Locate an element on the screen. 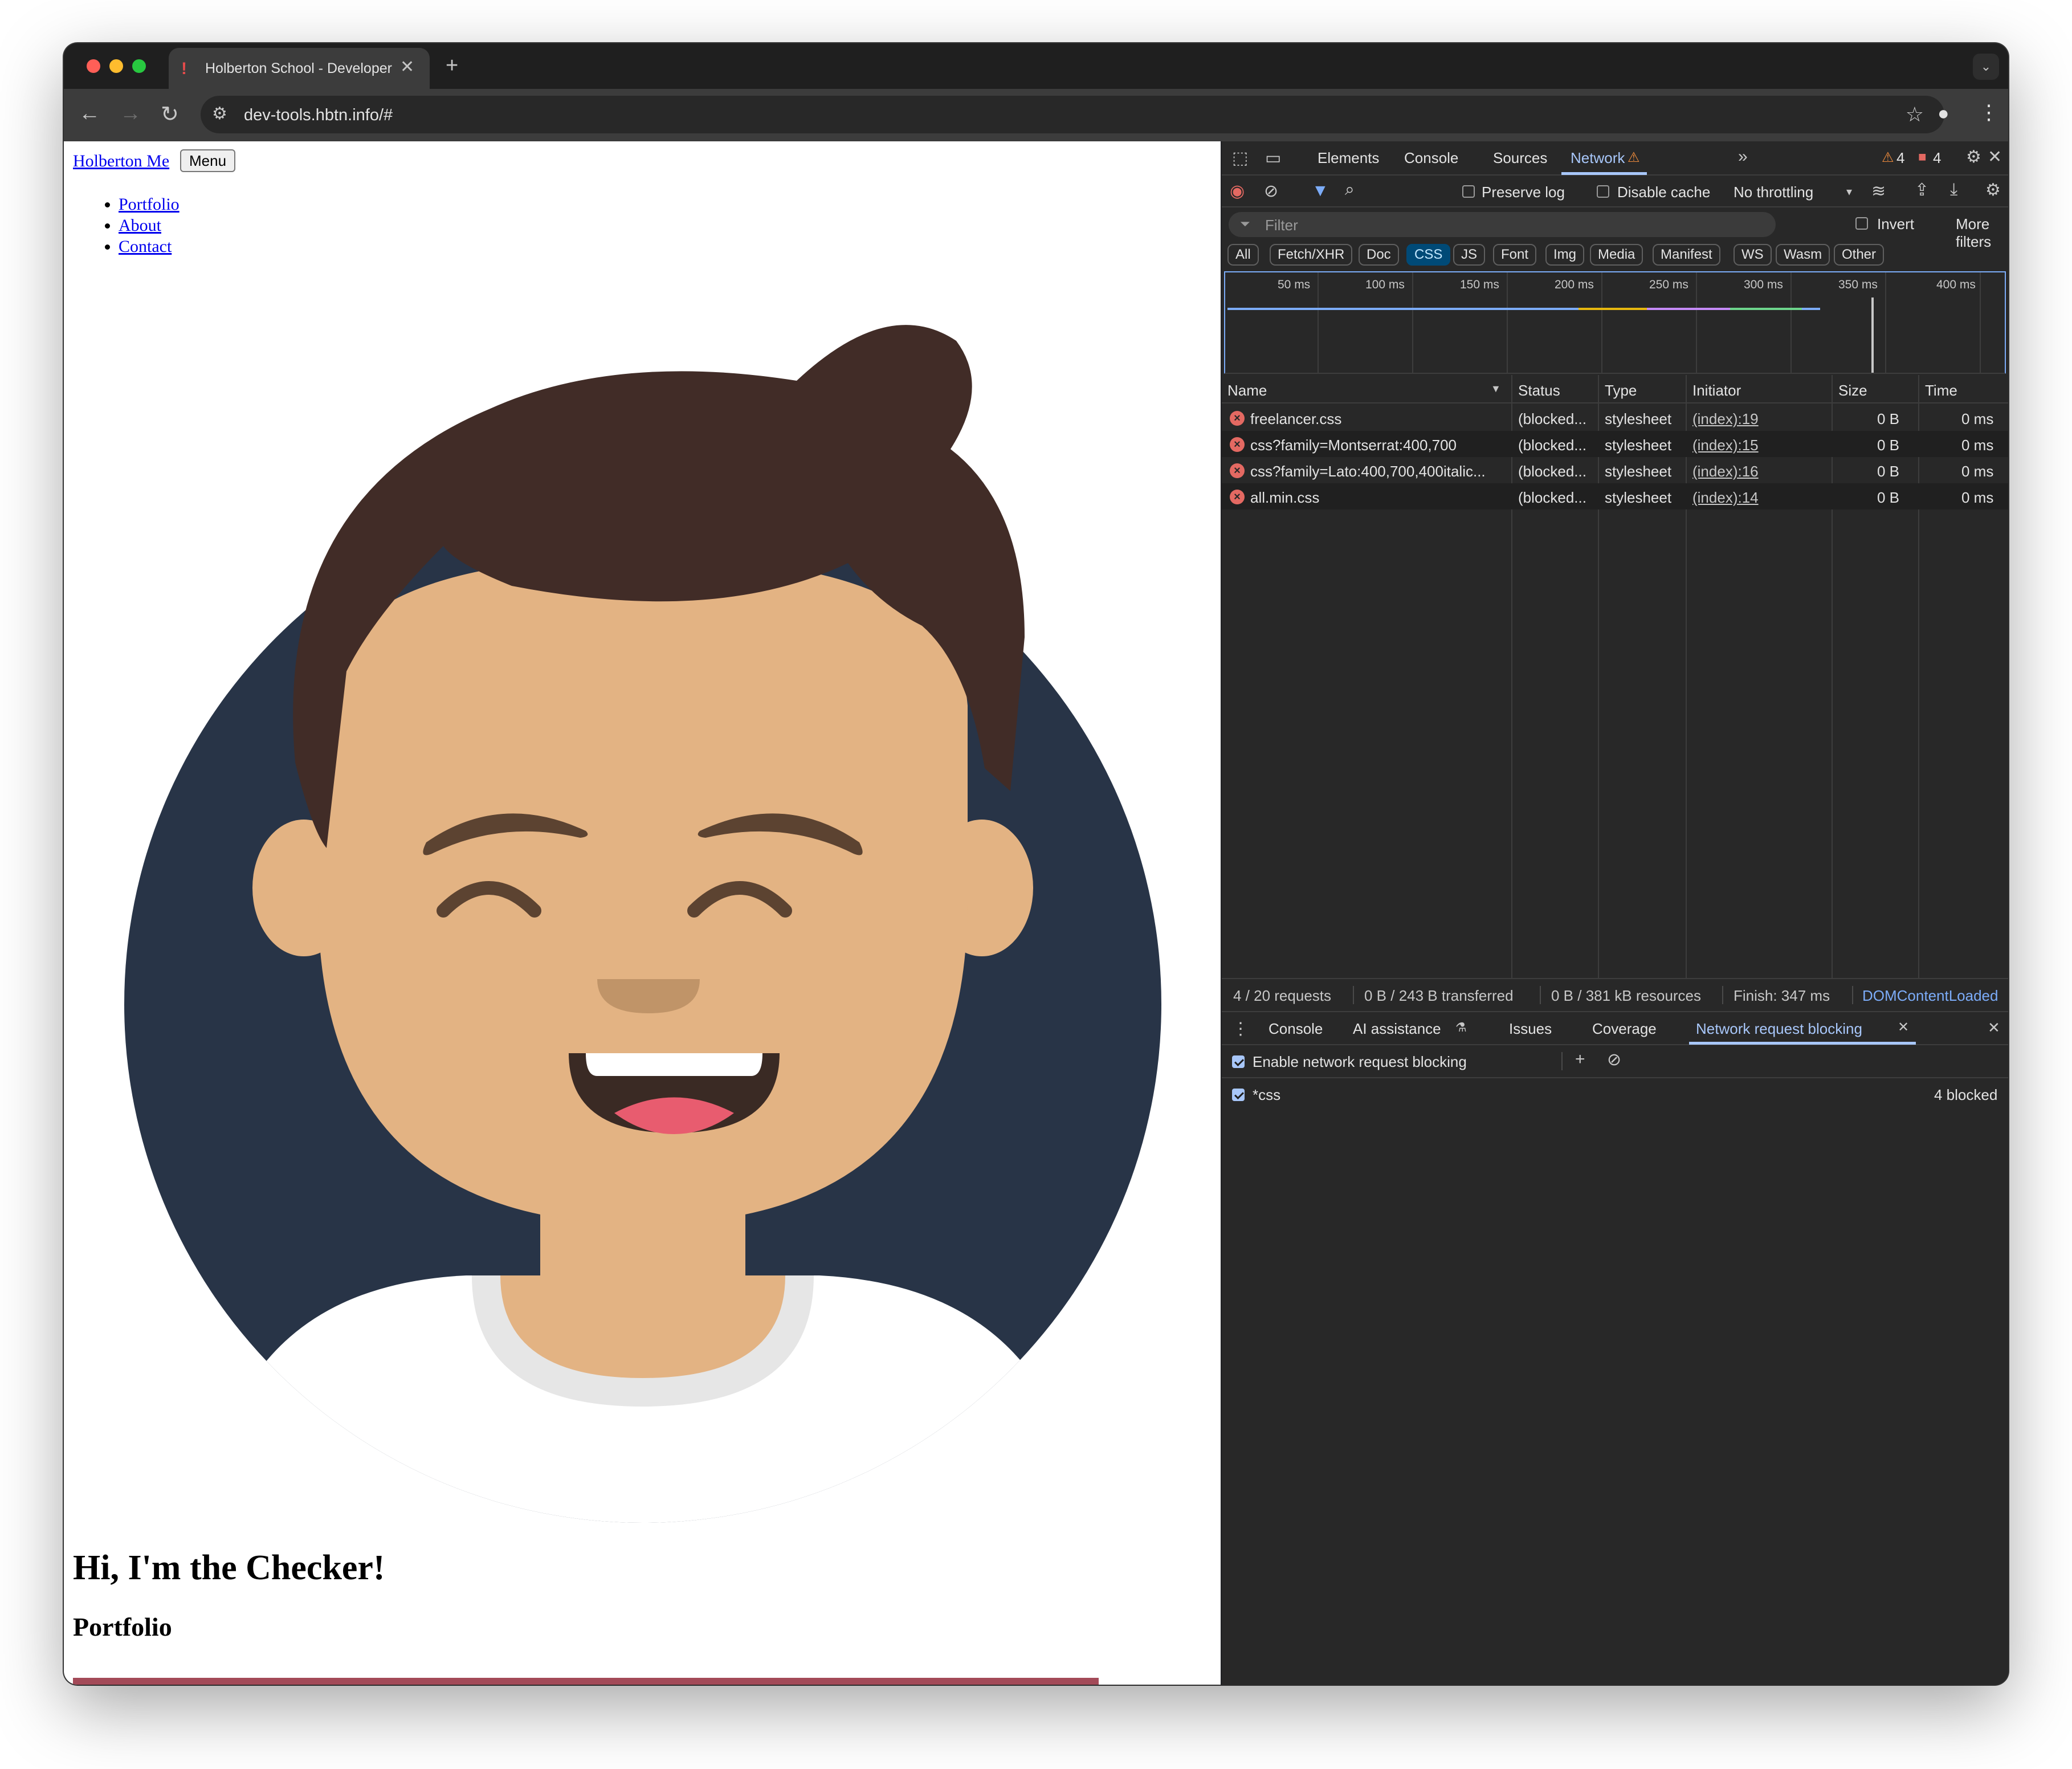 The image size is (2072, 1769). column-name: Name is located at coordinates (1247, 391).